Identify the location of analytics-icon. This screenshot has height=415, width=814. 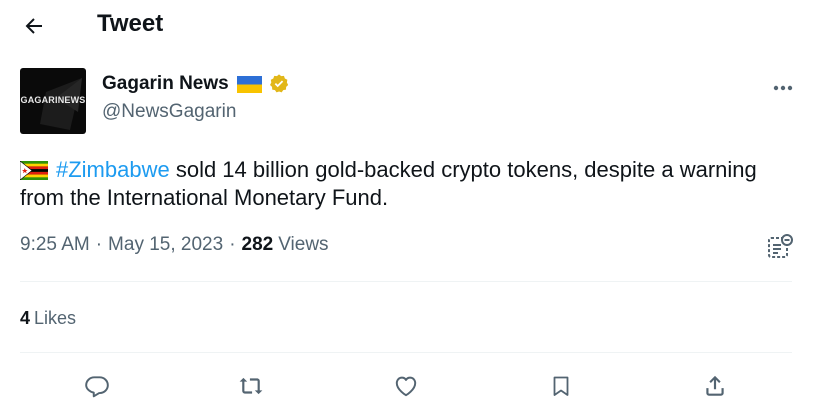
(780, 246).